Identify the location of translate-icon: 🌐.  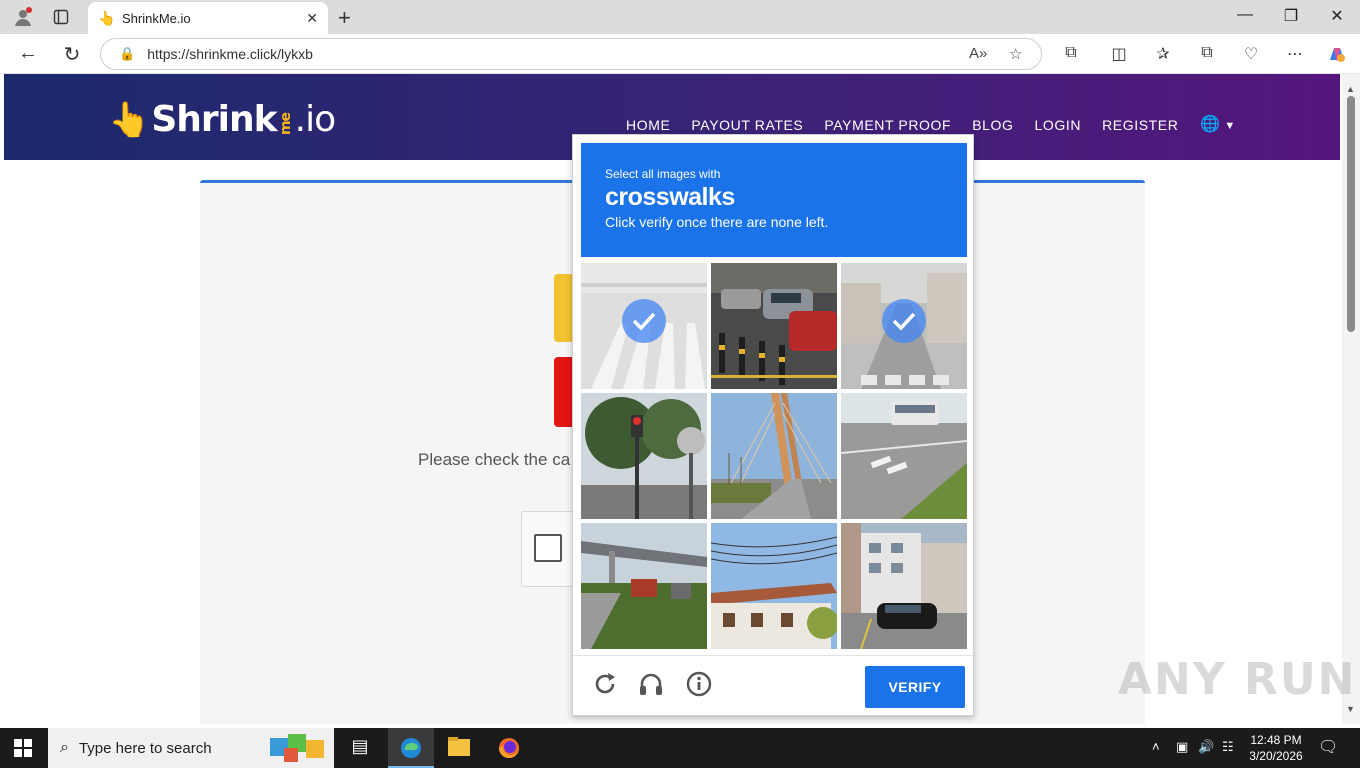
(1210, 124).